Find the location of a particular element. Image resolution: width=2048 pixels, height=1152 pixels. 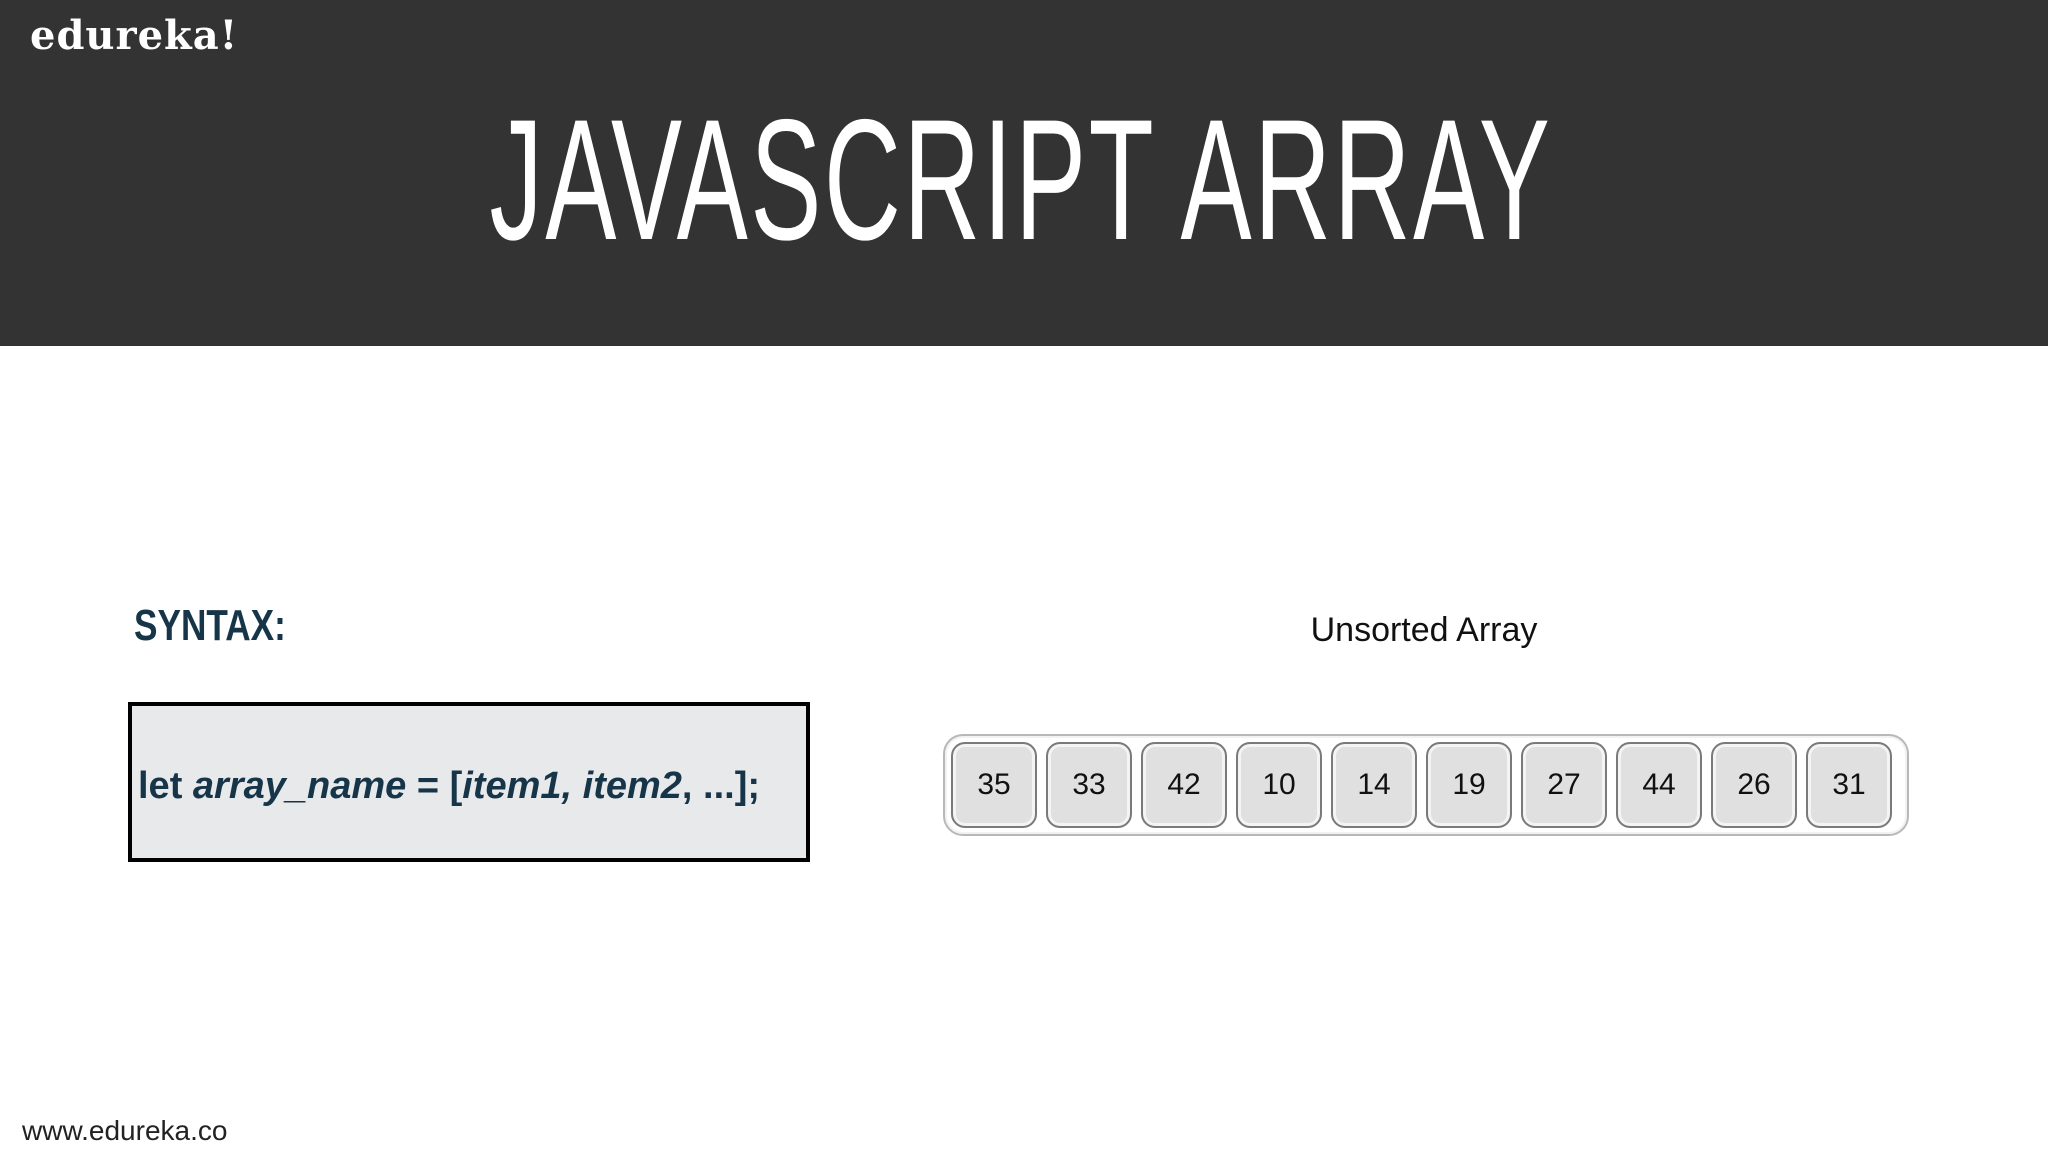

array-cell: 14 is located at coordinates (1374, 785).